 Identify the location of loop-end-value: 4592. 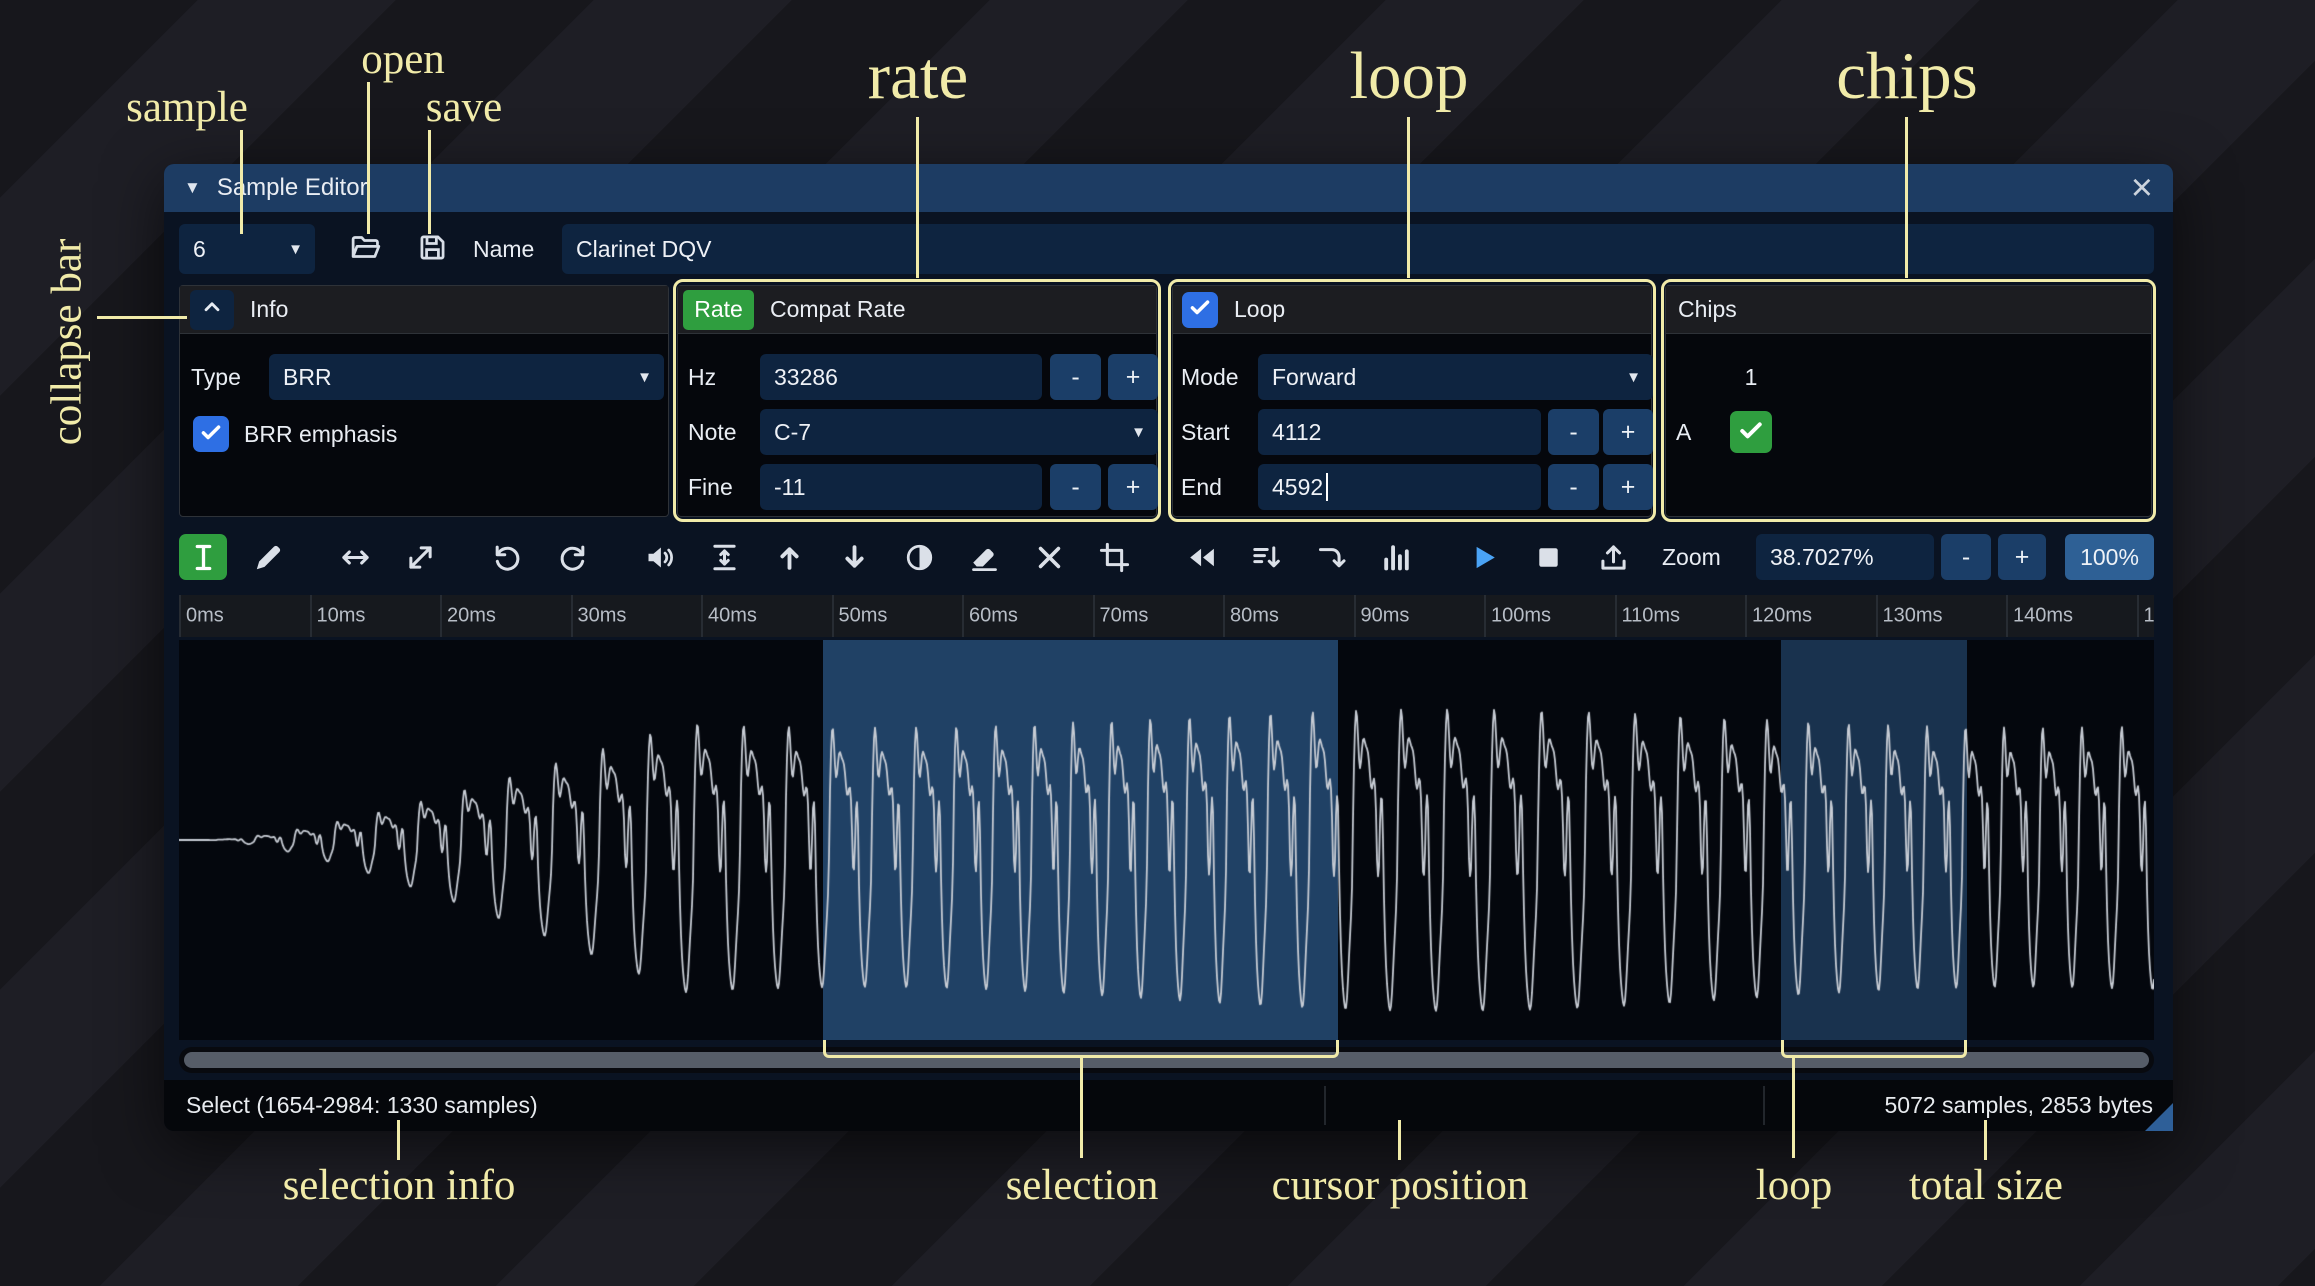
(1298, 486).